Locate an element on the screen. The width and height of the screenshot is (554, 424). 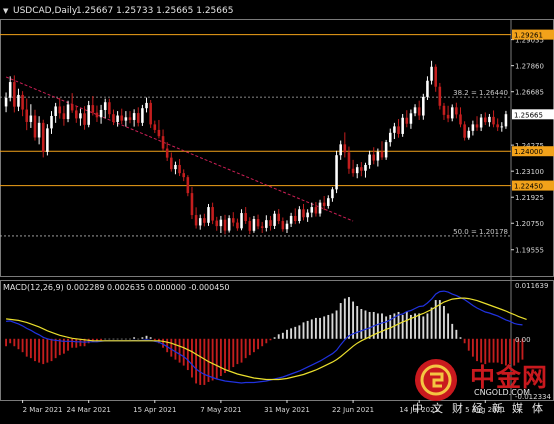
watermark-tagline: 中文财经新媒体 is located at coordinates (482, 408).